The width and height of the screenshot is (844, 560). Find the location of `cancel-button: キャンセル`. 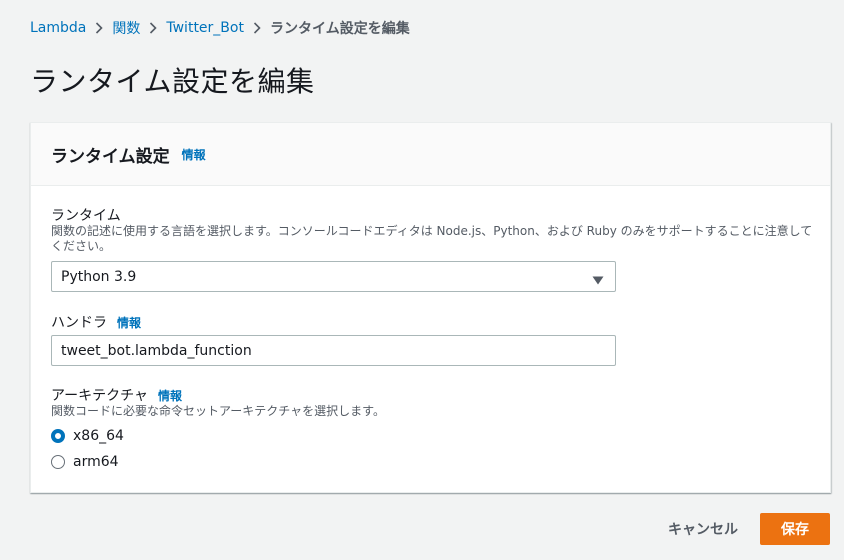

cancel-button: キャンセル is located at coordinates (703, 529).